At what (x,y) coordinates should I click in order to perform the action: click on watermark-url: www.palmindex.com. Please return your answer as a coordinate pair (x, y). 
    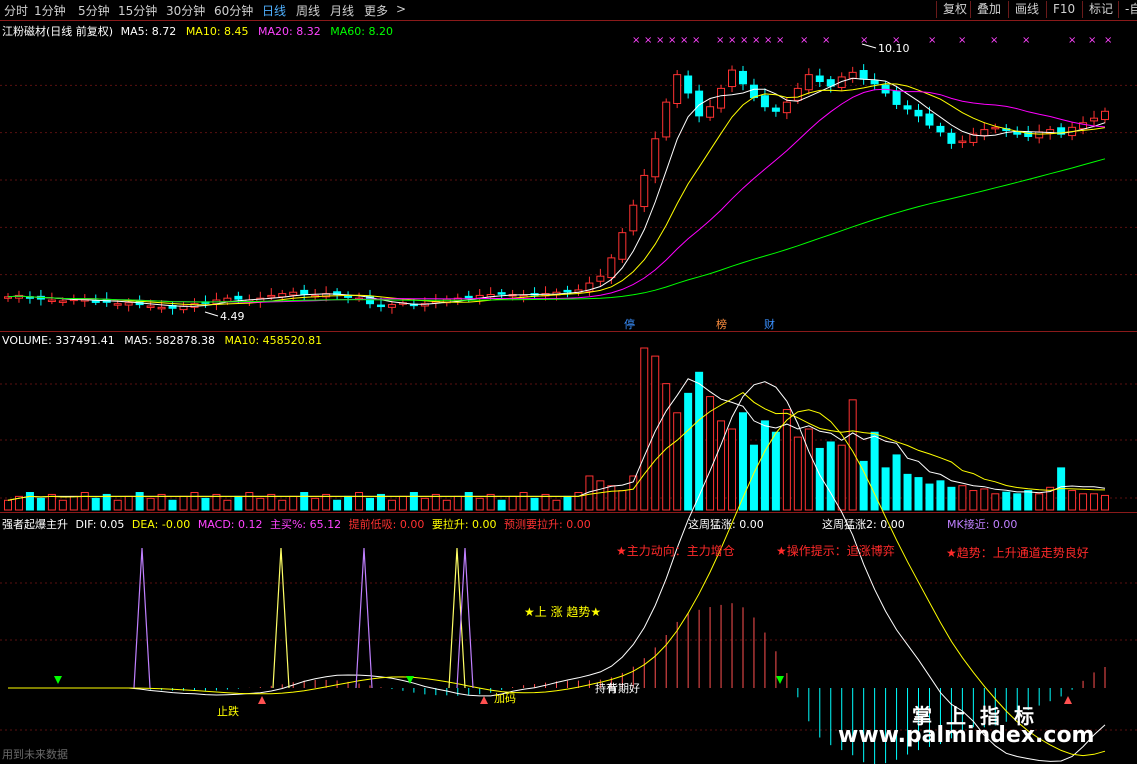
    Looking at the image, I should click on (966, 735).